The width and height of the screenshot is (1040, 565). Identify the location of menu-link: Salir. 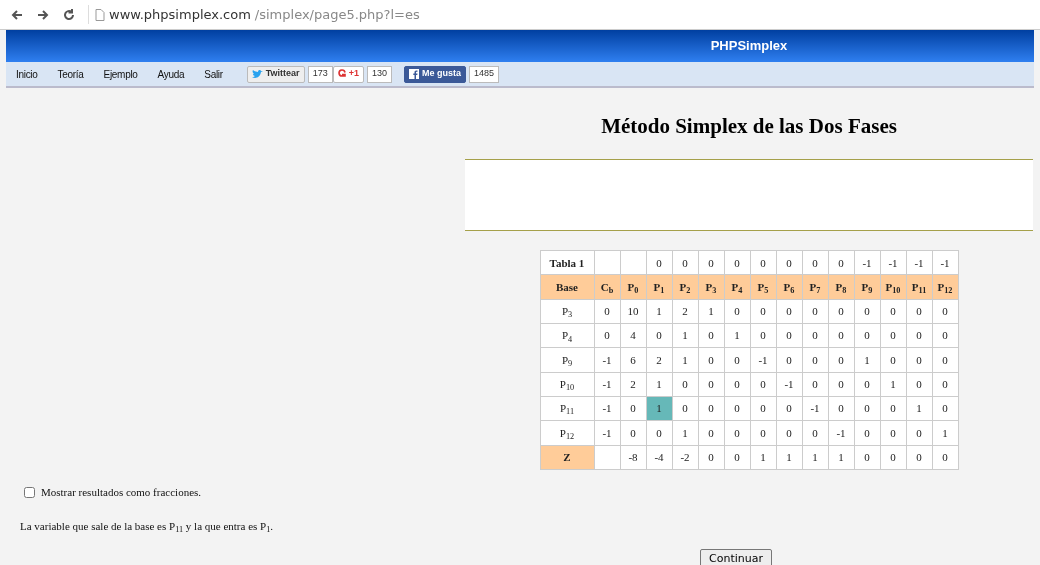
(213, 74).